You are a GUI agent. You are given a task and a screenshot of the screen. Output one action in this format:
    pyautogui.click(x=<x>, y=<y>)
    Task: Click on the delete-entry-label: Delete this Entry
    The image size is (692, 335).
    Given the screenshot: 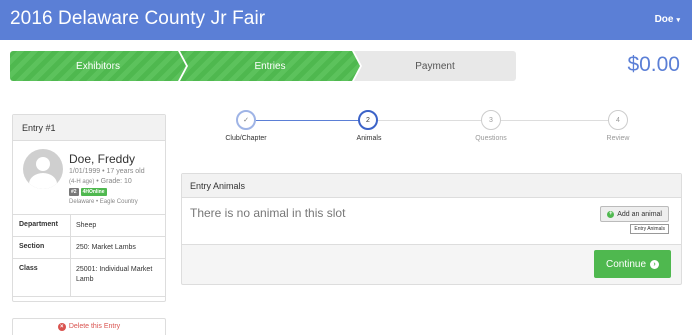 What is the action you would take?
    pyautogui.click(x=94, y=326)
    